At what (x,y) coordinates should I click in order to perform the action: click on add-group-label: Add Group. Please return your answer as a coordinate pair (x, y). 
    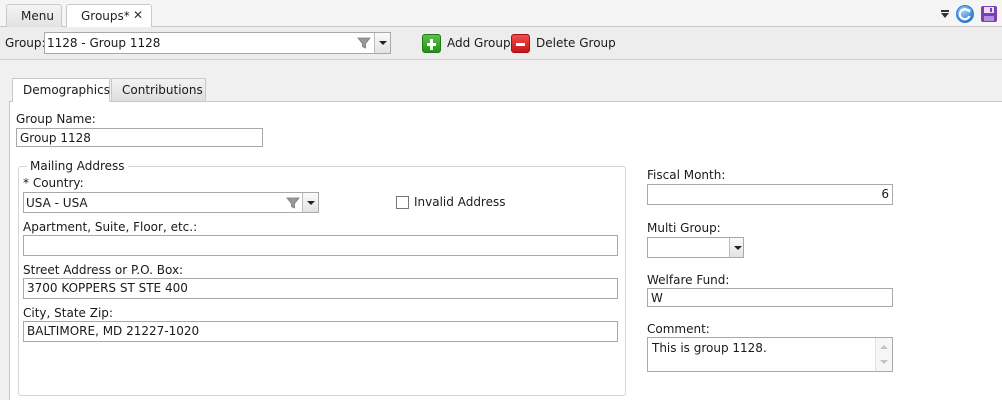
    Looking at the image, I should click on (479, 43).